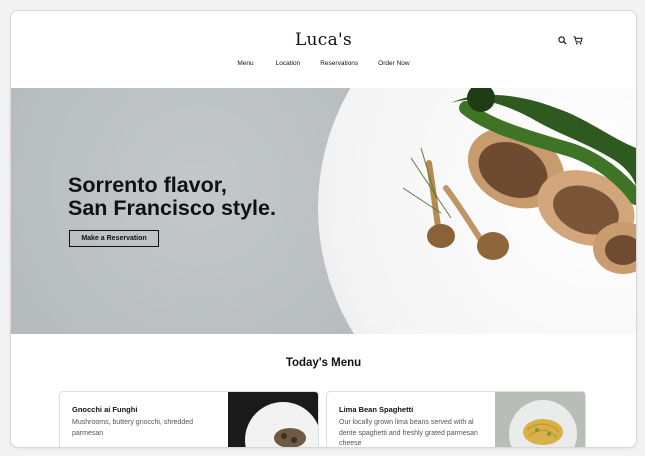 The width and height of the screenshot is (645, 456). I want to click on gnocchi-dish-image, so click(273, 419).